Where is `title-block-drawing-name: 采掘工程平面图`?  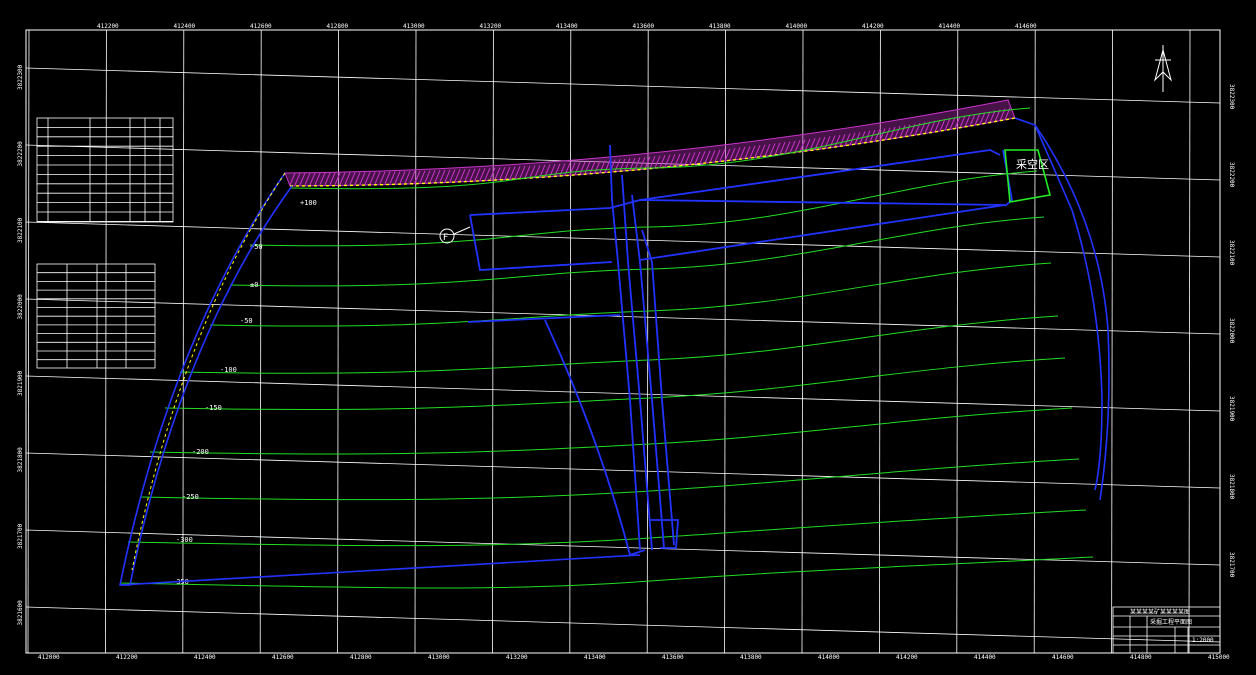 title-block-drawing-name: 采掘工程平面图 is located at coordinates (1171, 622).